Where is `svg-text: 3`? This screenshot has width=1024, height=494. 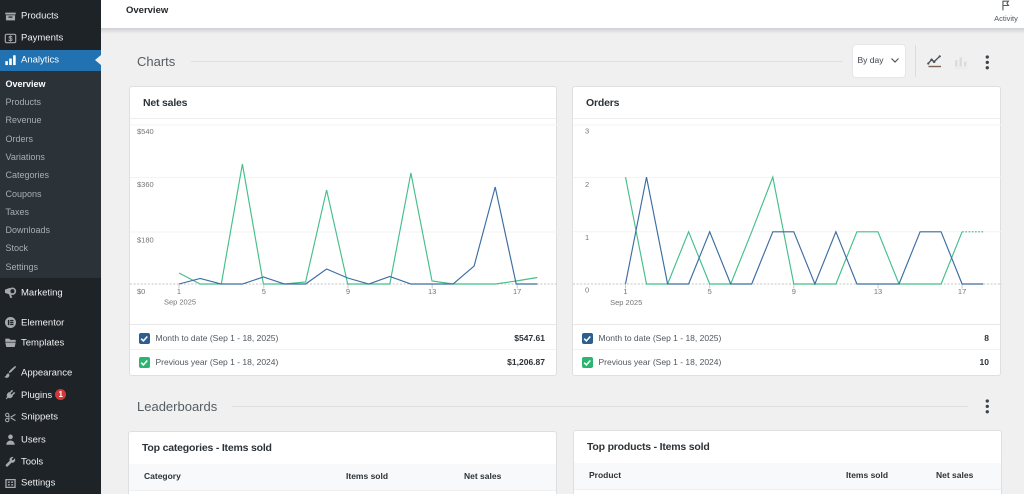
svg-text: 3 is located at coordinates (587, 131).